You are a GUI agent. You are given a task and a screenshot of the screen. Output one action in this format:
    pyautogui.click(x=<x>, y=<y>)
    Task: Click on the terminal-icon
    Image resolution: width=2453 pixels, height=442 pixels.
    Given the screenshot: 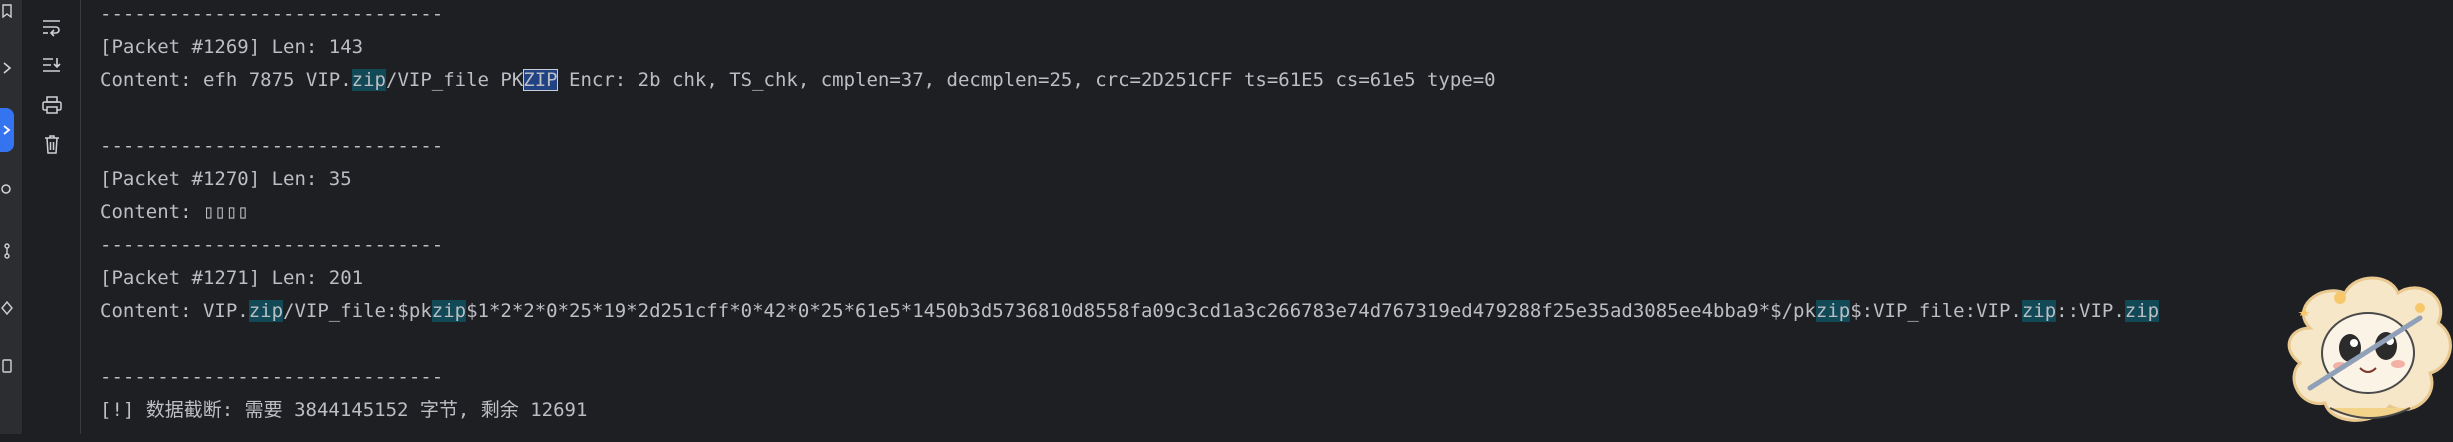 What is the action you would take?
    pyautogui.click(x=7, y=366)
    